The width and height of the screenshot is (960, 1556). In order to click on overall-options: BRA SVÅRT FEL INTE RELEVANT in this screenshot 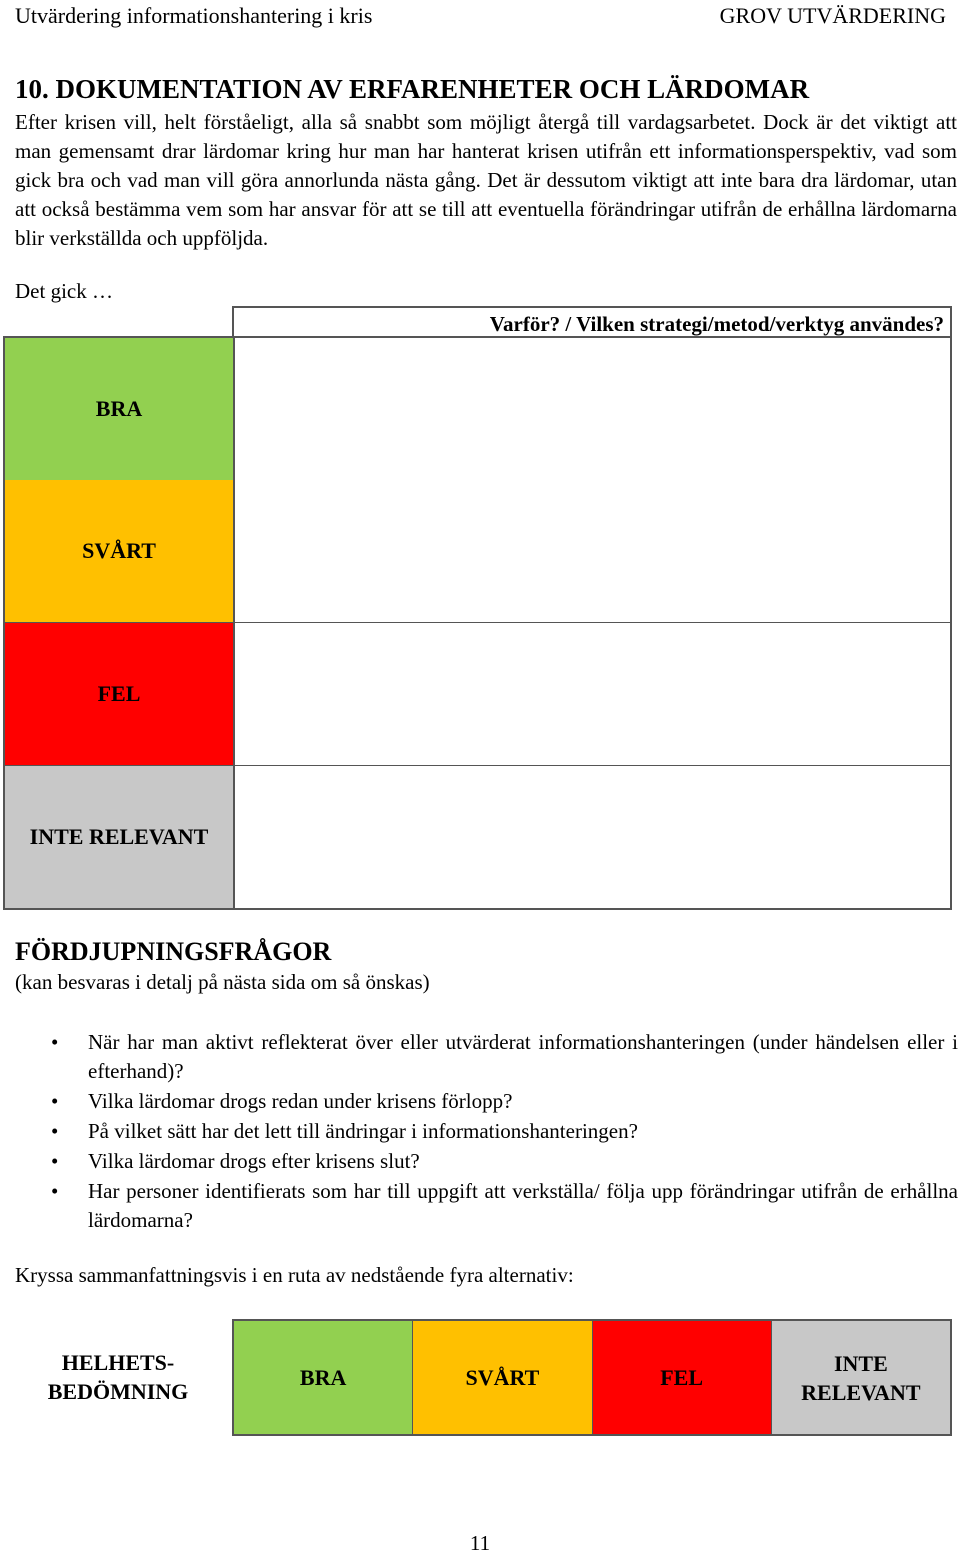, I will do `click(592, 1377)`.